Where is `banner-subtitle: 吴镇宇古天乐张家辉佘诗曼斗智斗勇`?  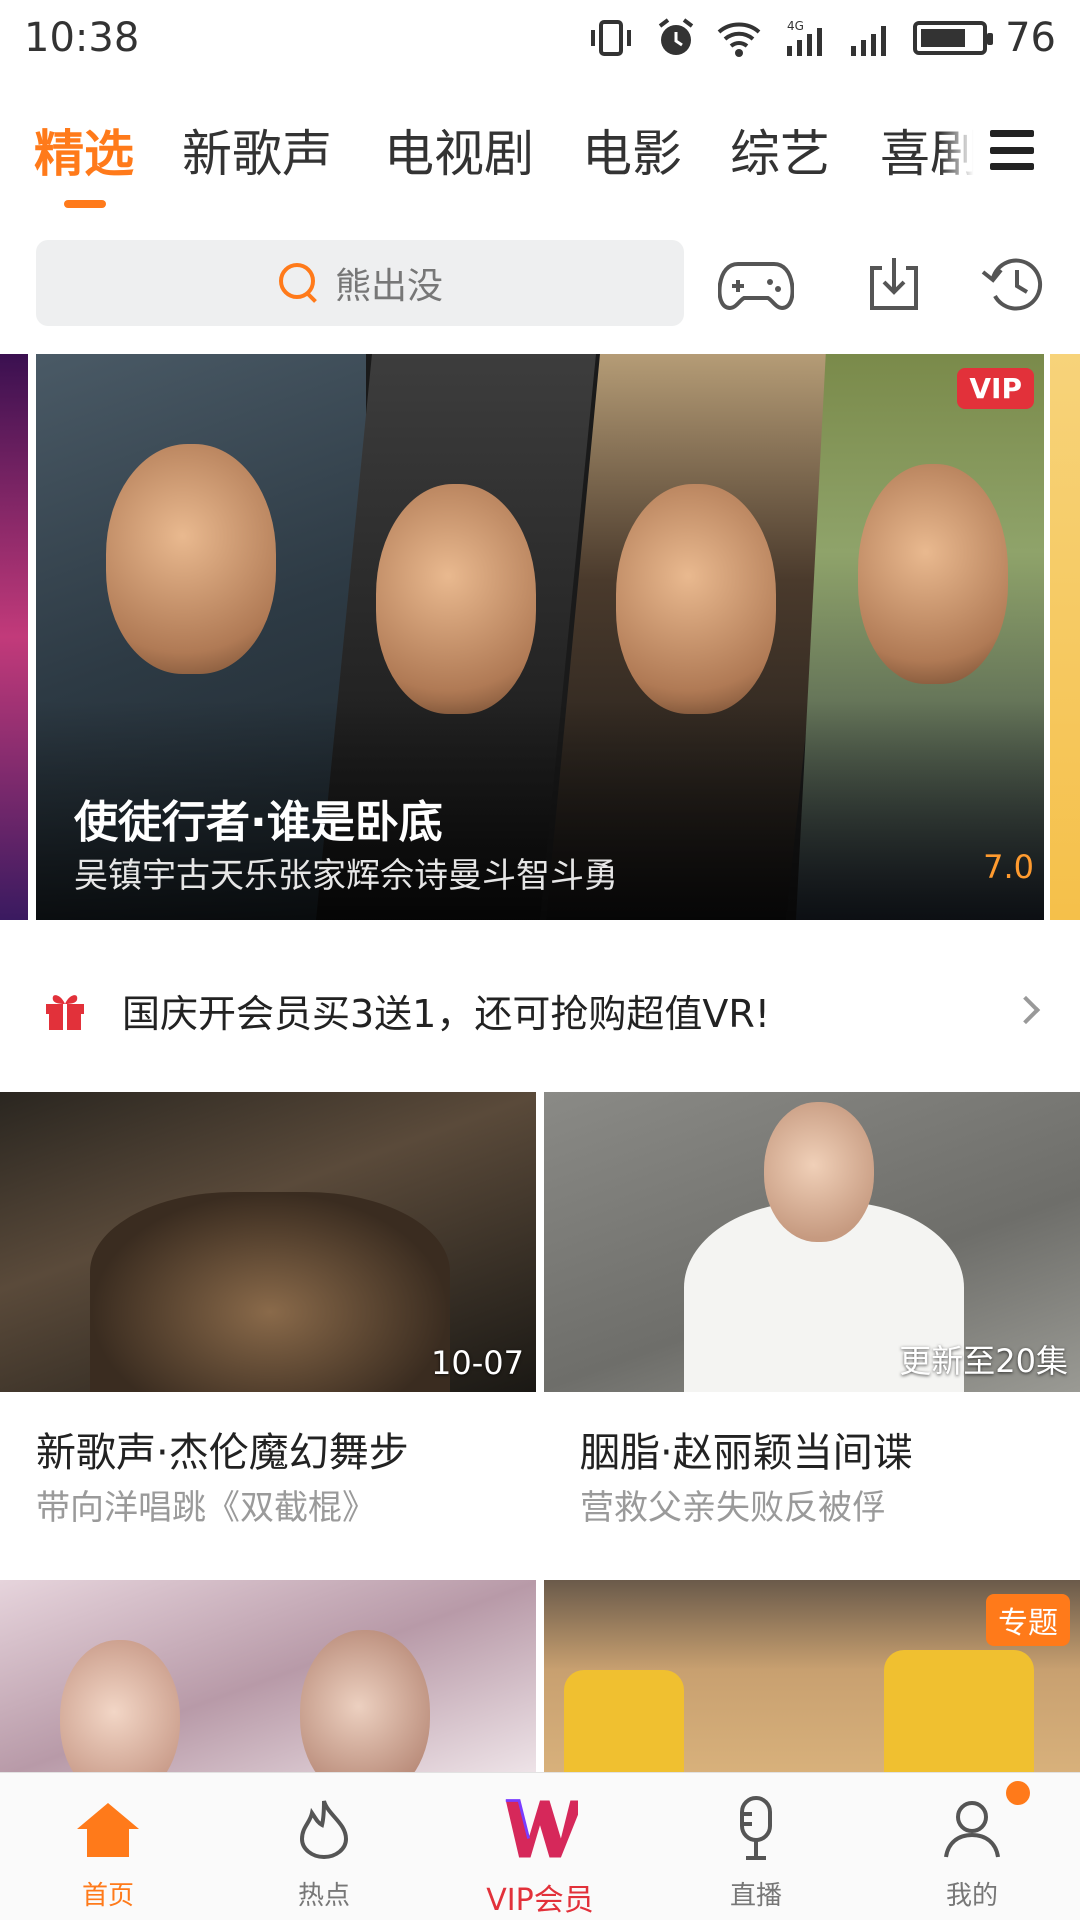
banner-subtitle: 吴镇宇古天乐张家辉佘诗曼斗智斗勇 is located at coordinates (346, 876).